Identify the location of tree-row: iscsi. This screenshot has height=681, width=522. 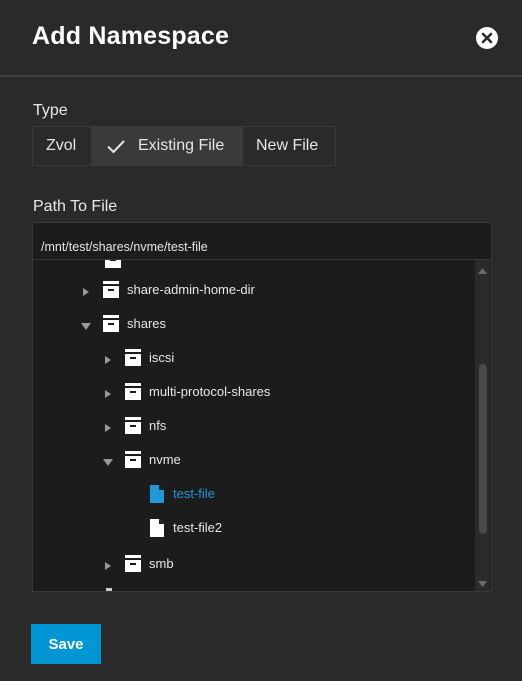
(138, 358).